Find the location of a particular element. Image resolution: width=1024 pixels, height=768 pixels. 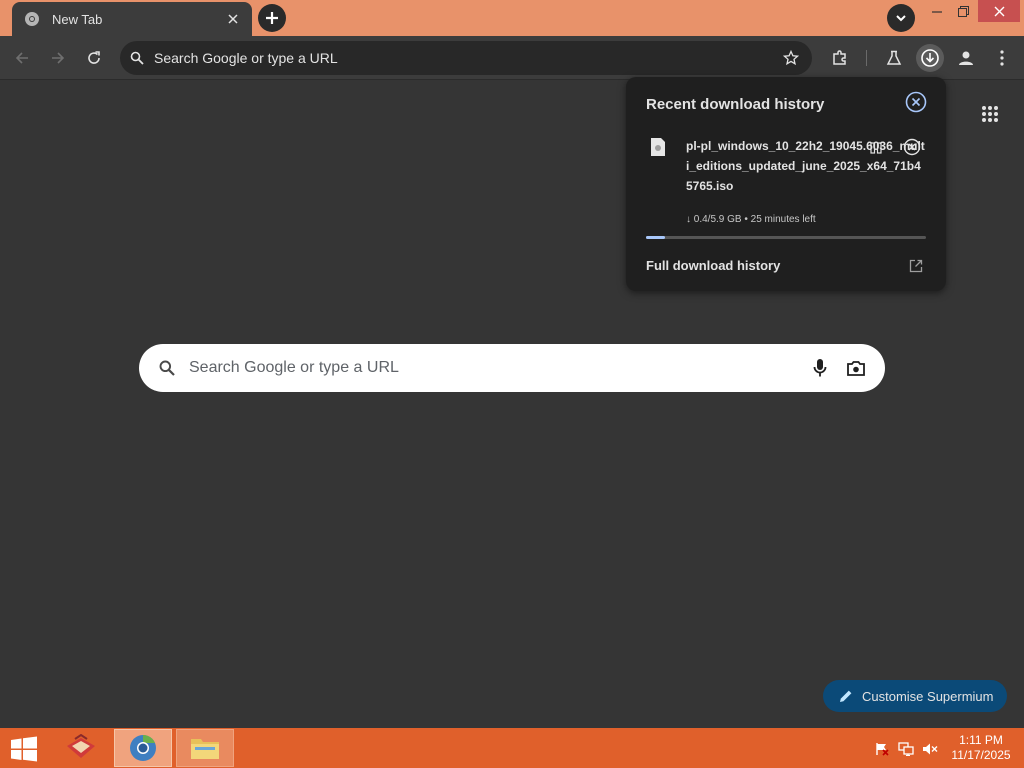

camera-lens-icon is located at coordinates (856, 368).